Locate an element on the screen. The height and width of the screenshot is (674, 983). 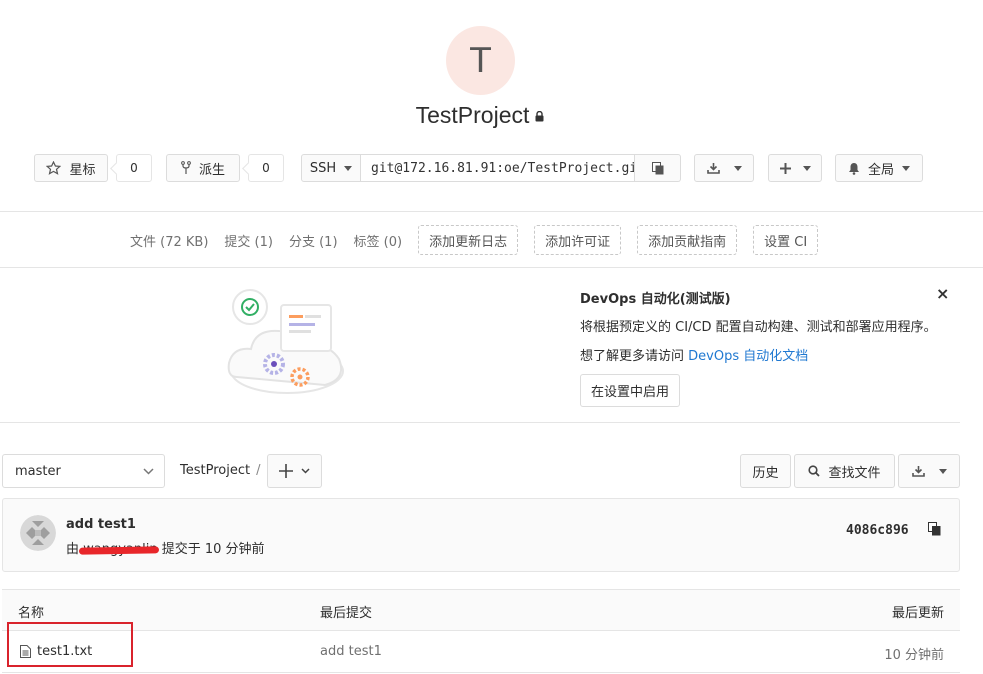
devops-banner-description: 将根据预定义的 CI/CD 配置自动构建、测试和部署应用程序。 is located at coordinates (758, 327).